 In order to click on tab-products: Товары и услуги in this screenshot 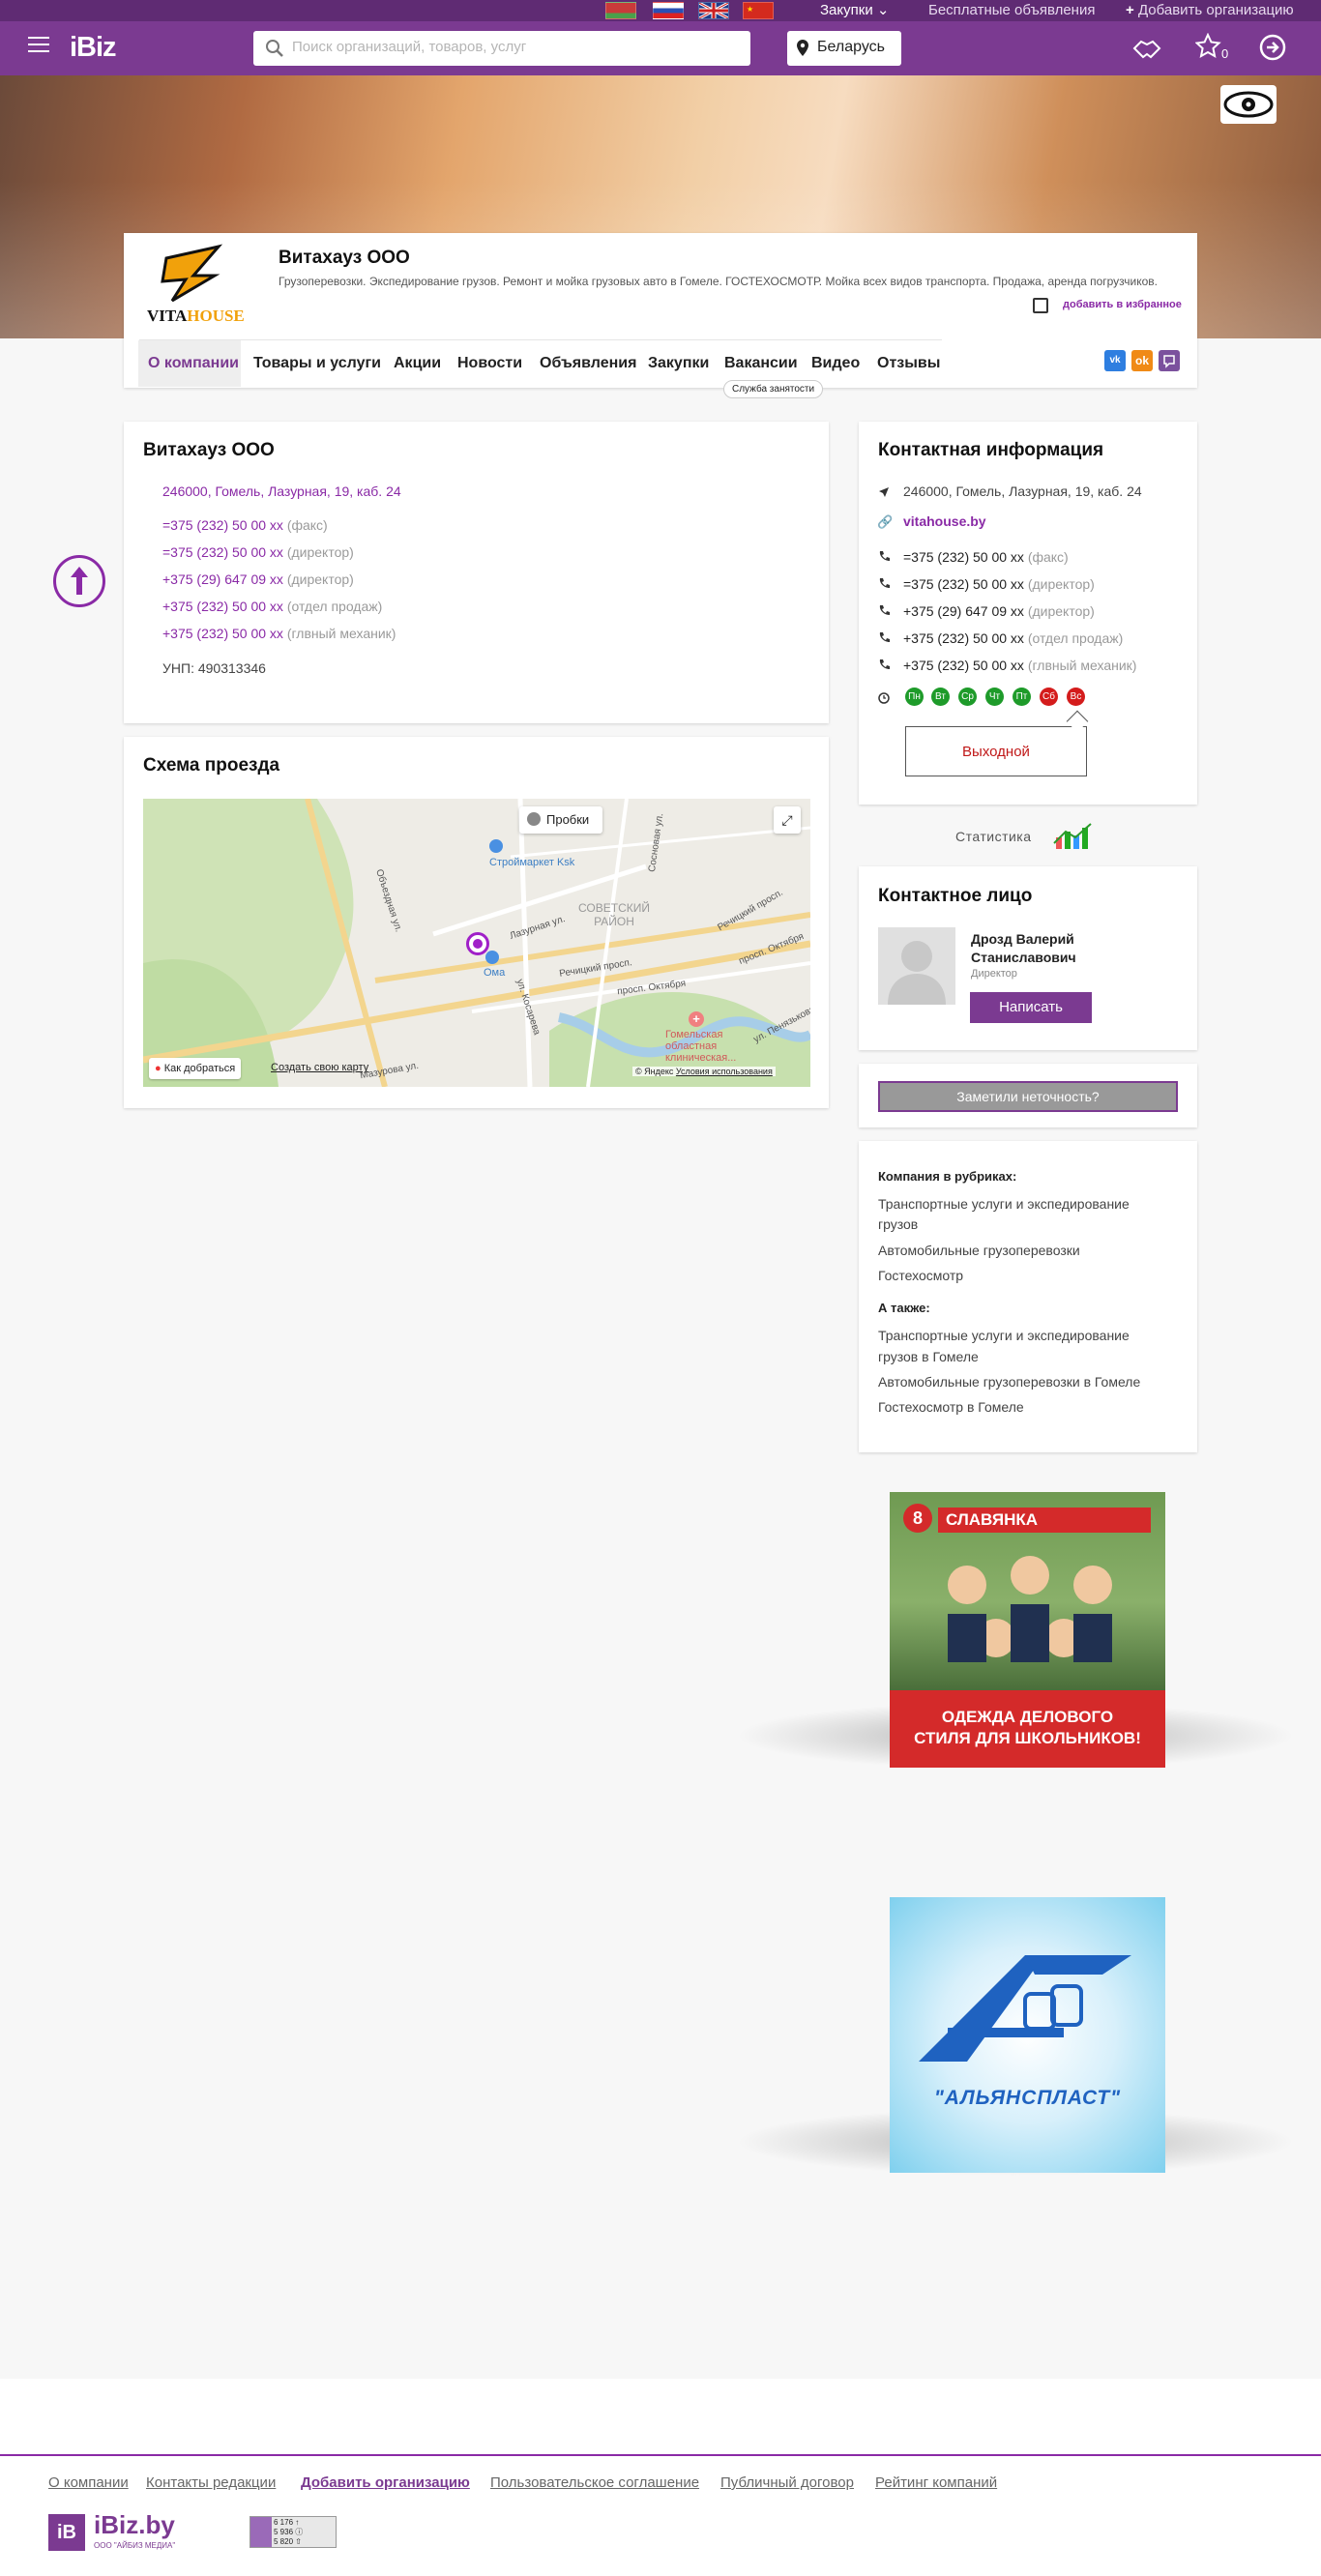, I will do `click(317, 363)`.